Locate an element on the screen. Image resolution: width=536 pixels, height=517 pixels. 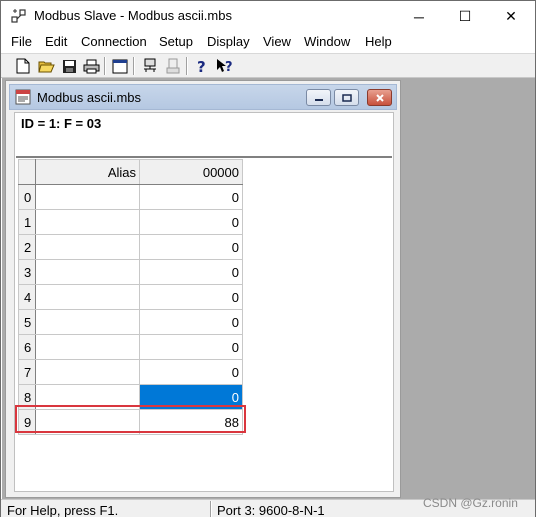
grid-row: 00 is located at coordinates (130, 197).